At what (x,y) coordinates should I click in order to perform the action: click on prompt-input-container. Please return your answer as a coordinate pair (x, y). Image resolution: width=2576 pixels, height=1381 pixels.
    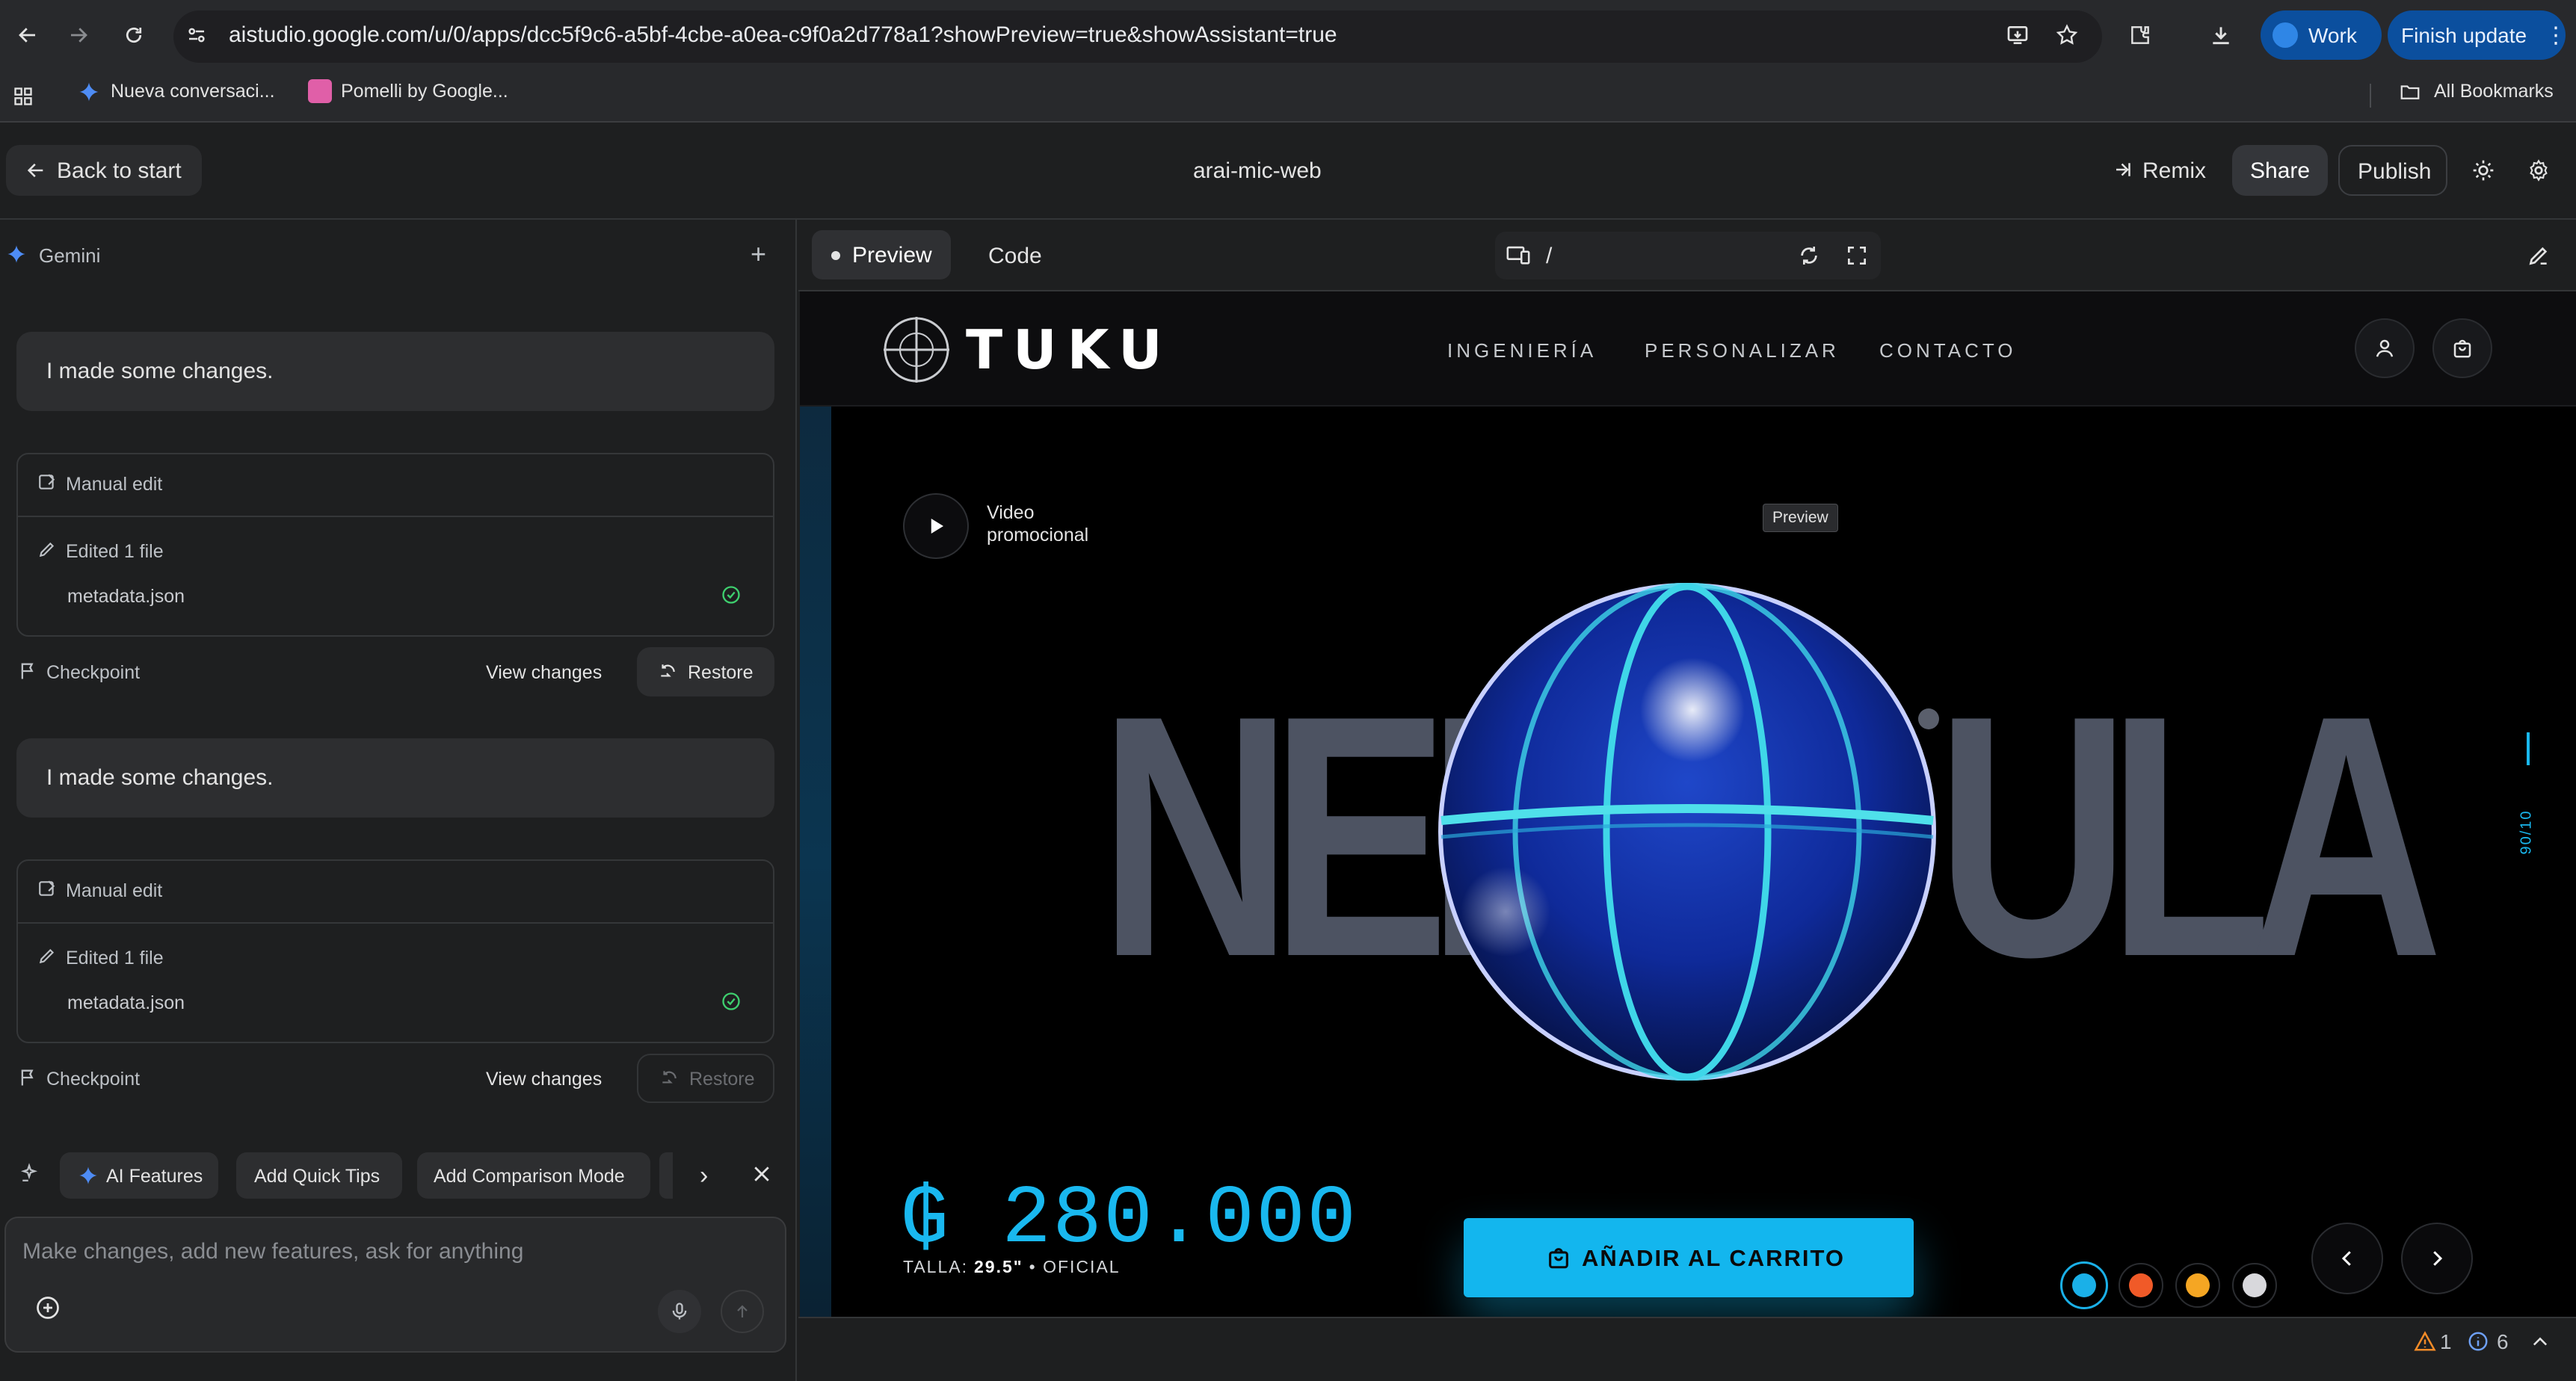
    Looking at the image, I should click on (395, 1285).